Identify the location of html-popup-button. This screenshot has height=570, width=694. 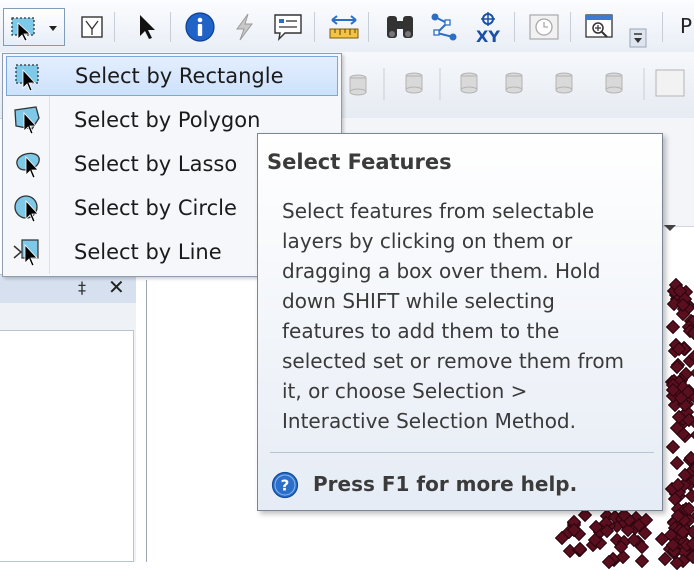
(288, 27).